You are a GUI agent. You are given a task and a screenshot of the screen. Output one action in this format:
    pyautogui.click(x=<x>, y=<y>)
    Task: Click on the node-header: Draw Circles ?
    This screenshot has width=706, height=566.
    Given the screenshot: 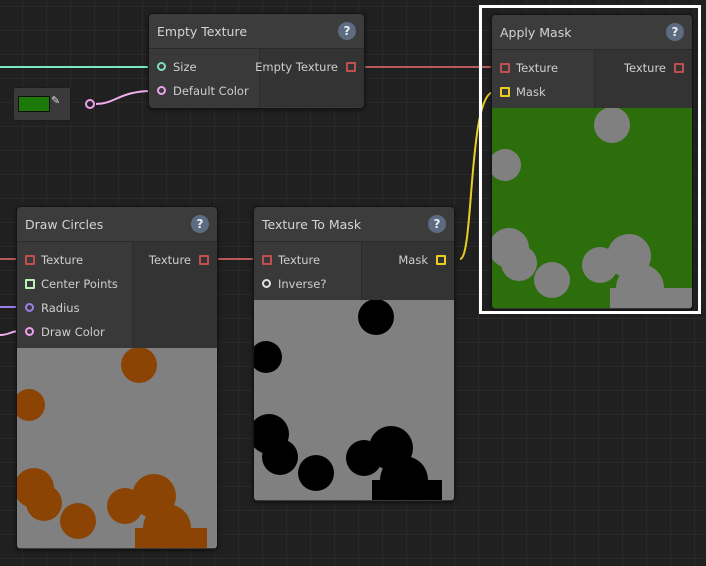 What is the action you would take?
    pyautogui.click(x=117, y=224)
    